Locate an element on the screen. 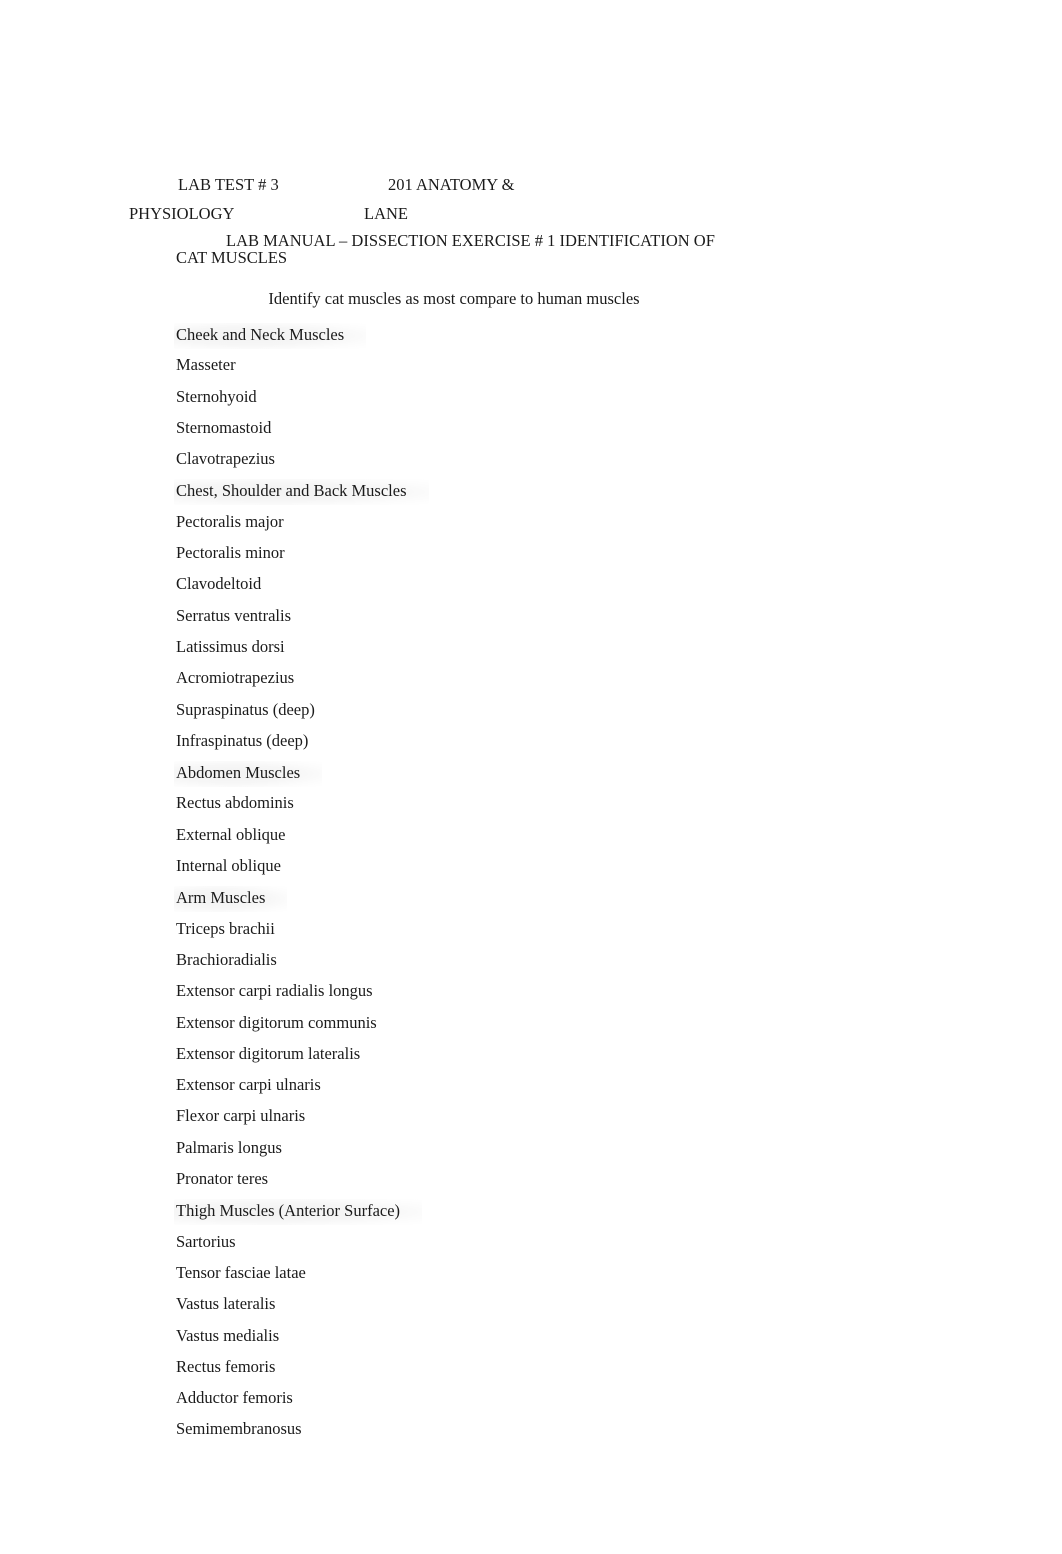 This screenshot has width=1062, height=1554. course-number-label: 201 ANATOMY & is located at coordinates (451, 184).